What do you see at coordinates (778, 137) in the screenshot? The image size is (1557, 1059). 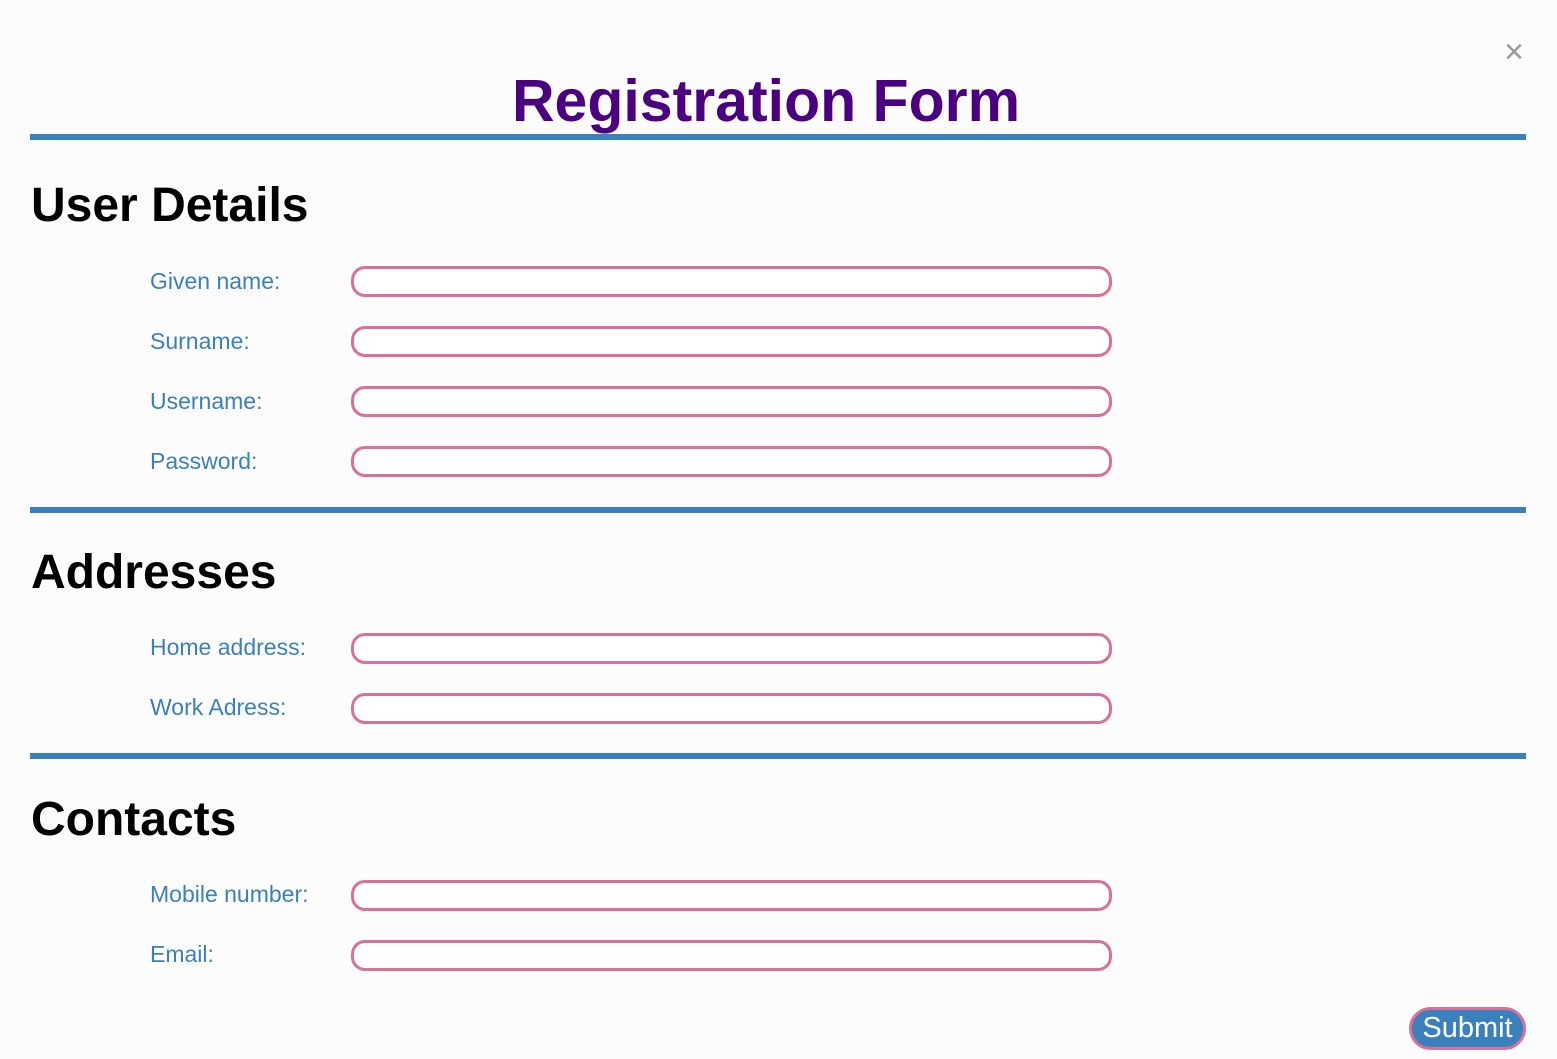 I see `title-divider` at bounding box center [778, 137].